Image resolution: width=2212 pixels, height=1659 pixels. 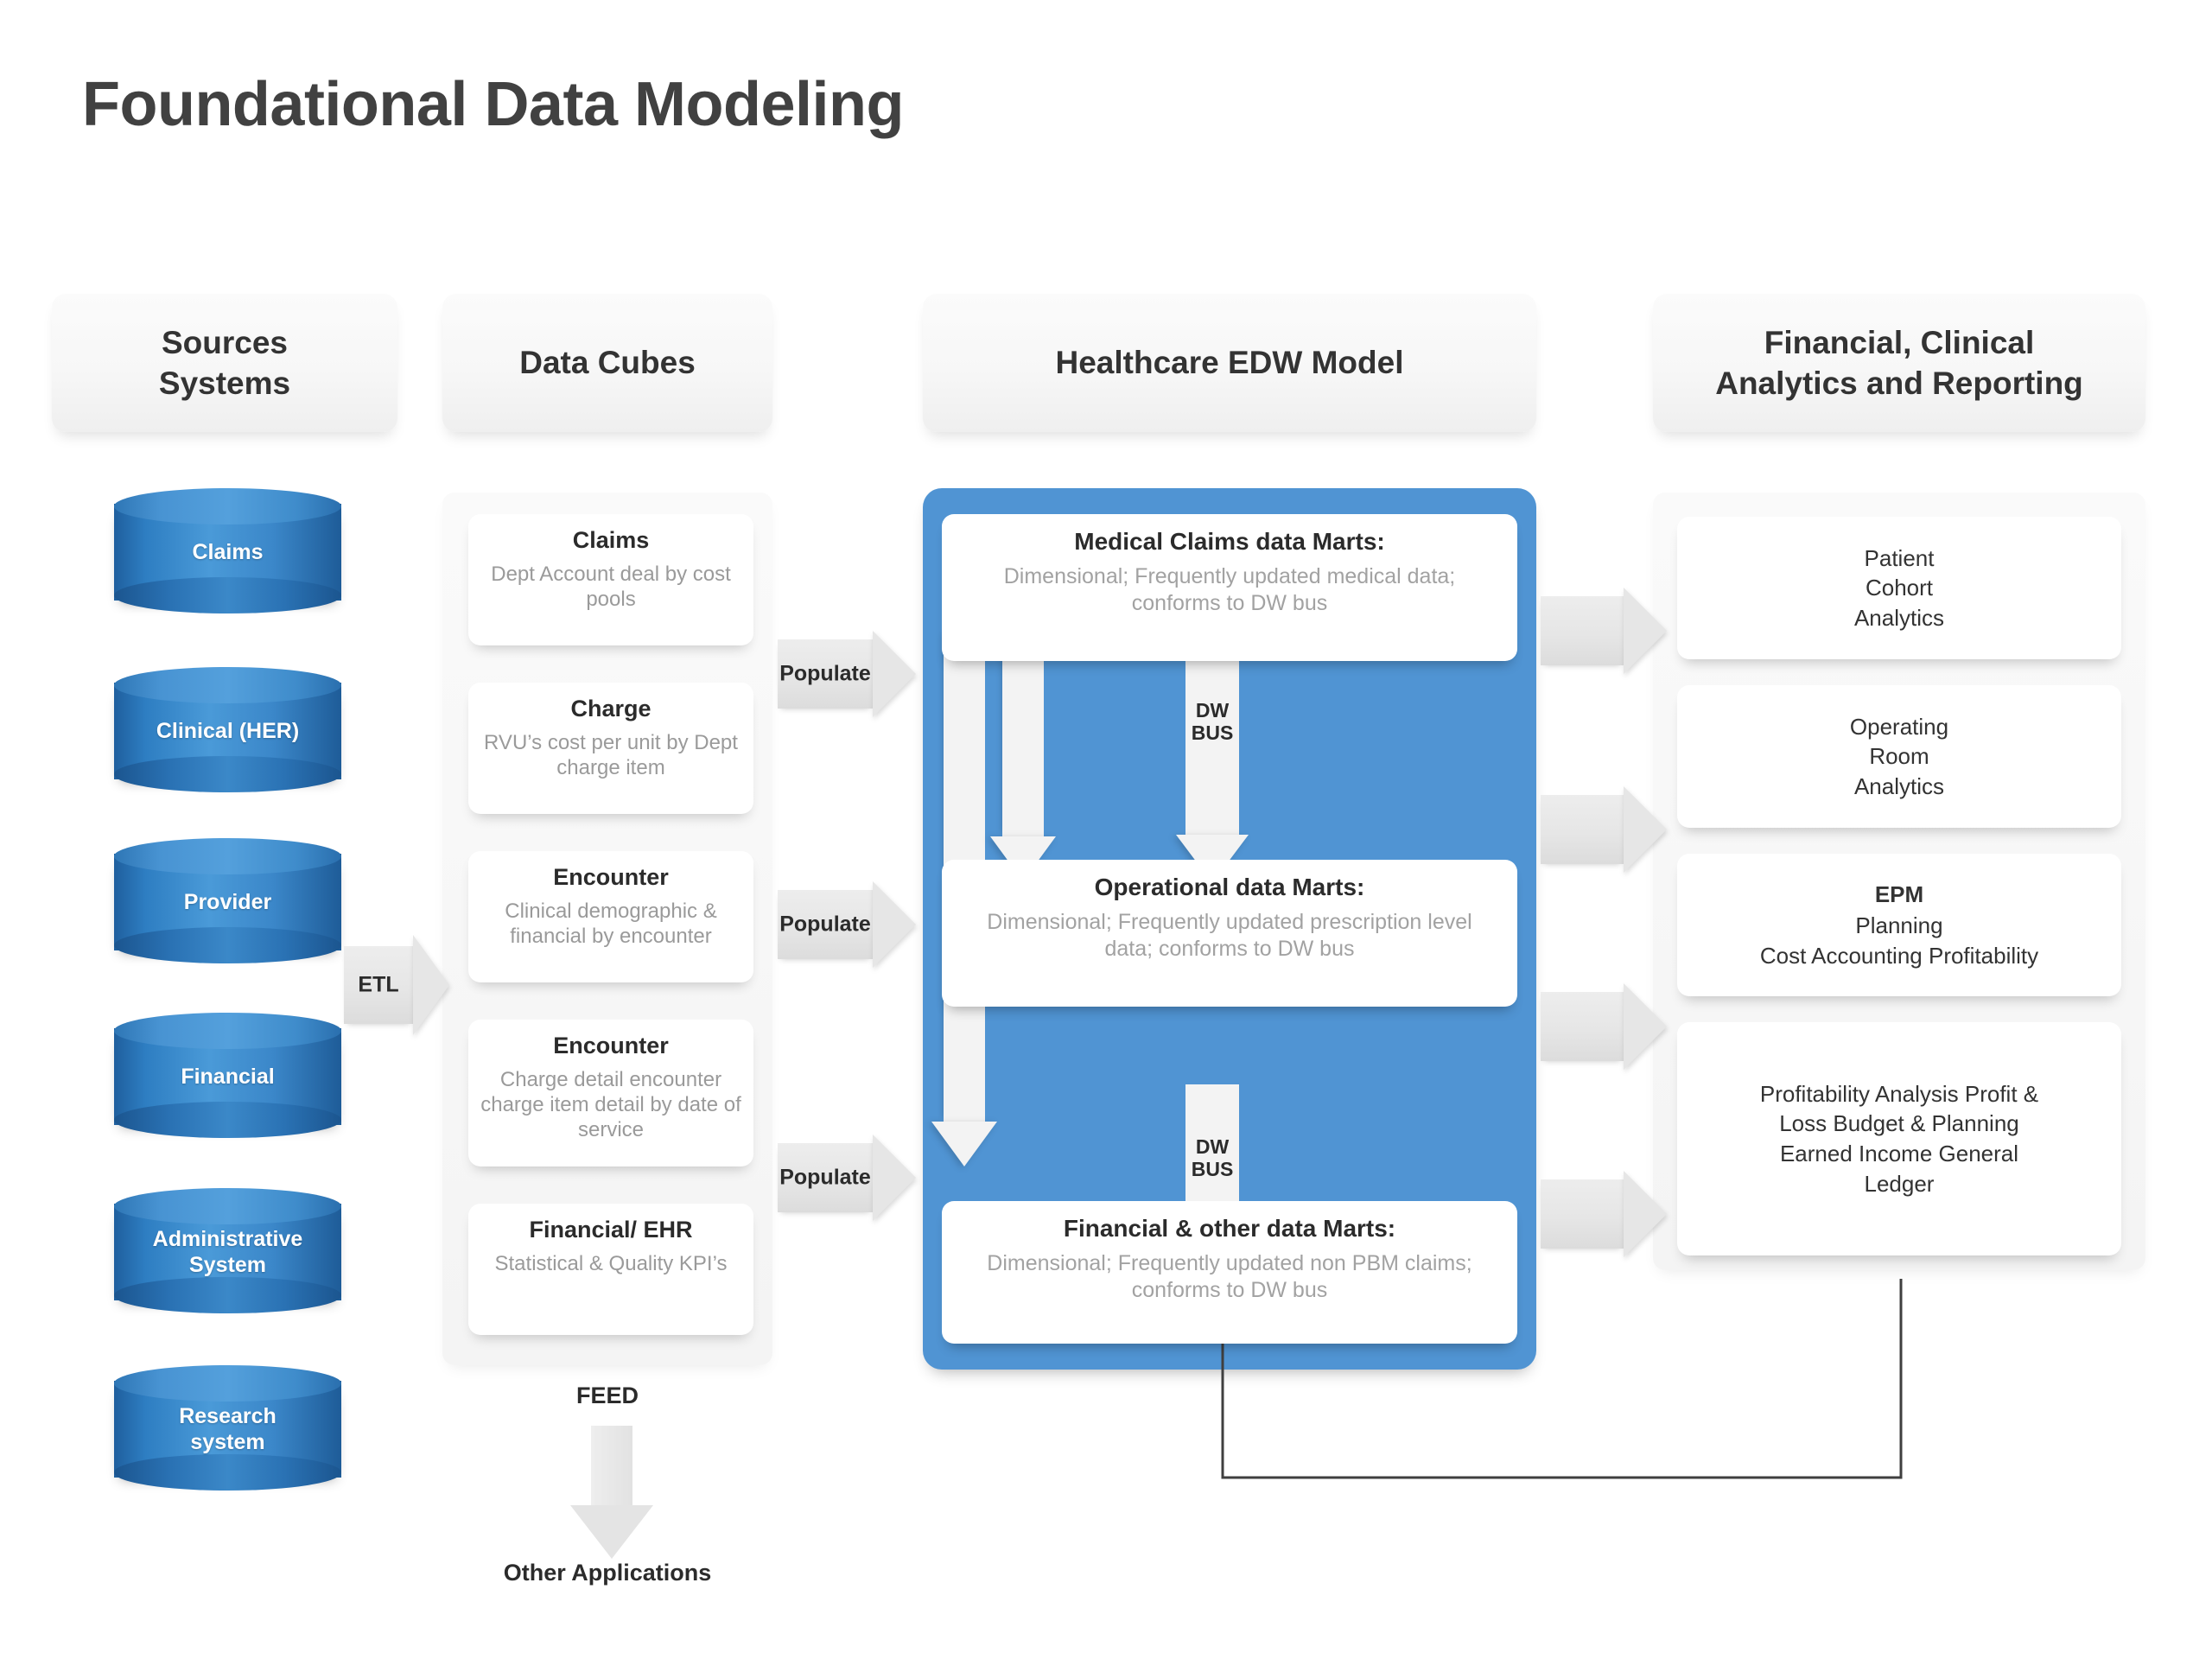 I want to click on cylinder-label-line2: System, so click(x=227, y=1265).